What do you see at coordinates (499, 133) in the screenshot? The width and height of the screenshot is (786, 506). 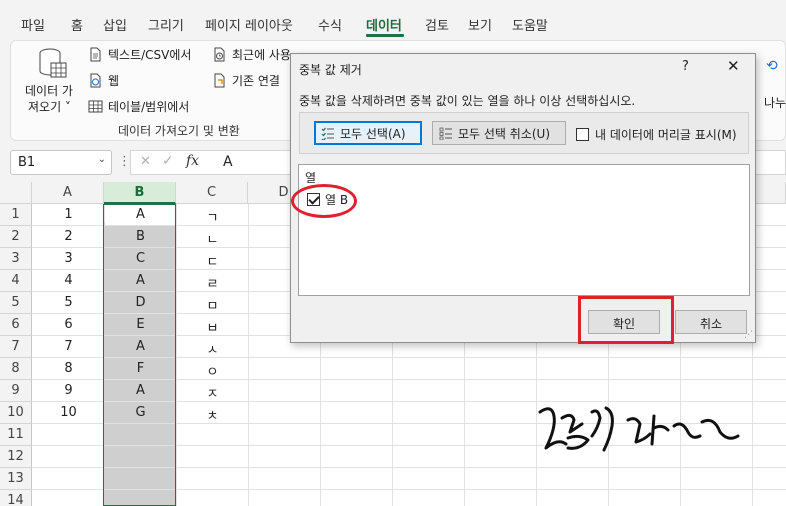 I see `unselect-all-button: 모두 선택 취소(U)` at bounding box center [499, 133].